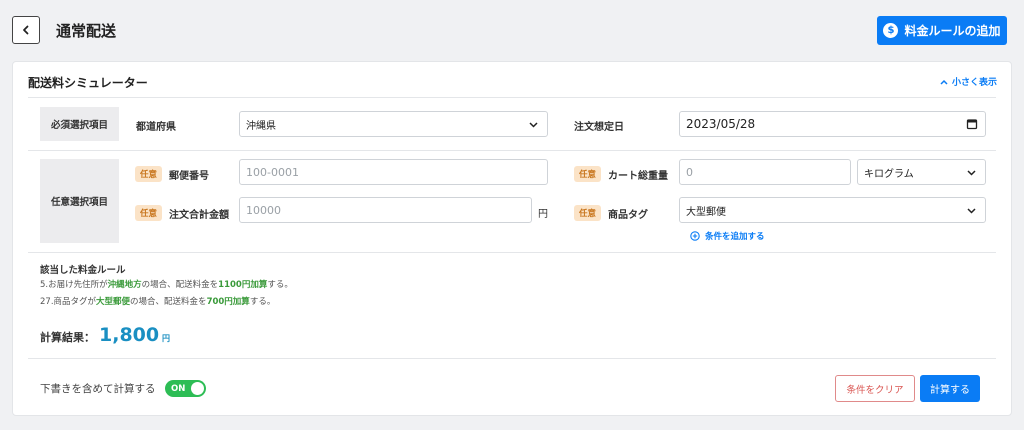  I want to click on postal-placeholder: 100-0001, so click(272, 172).